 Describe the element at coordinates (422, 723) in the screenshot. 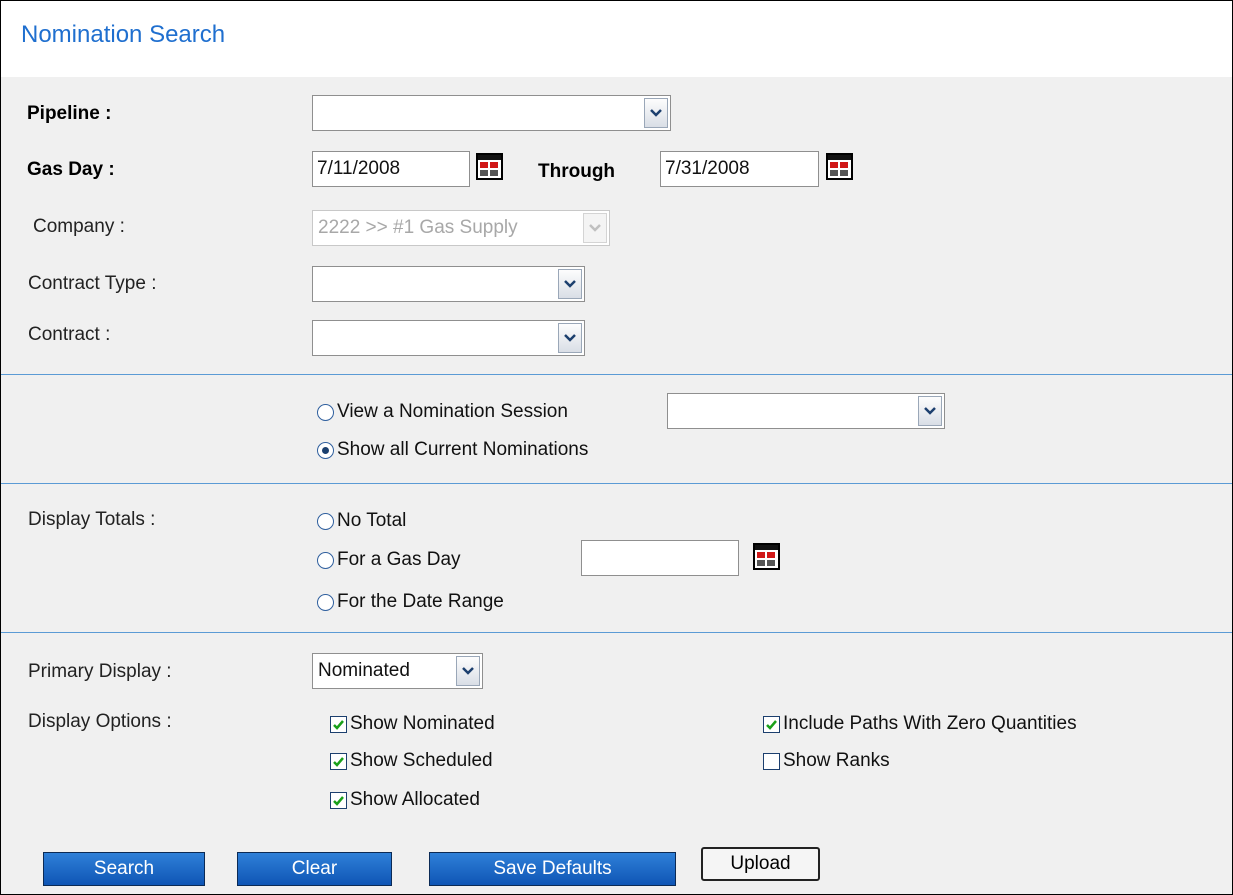

I see `show-nominated-label: Show Nominated` at that location.